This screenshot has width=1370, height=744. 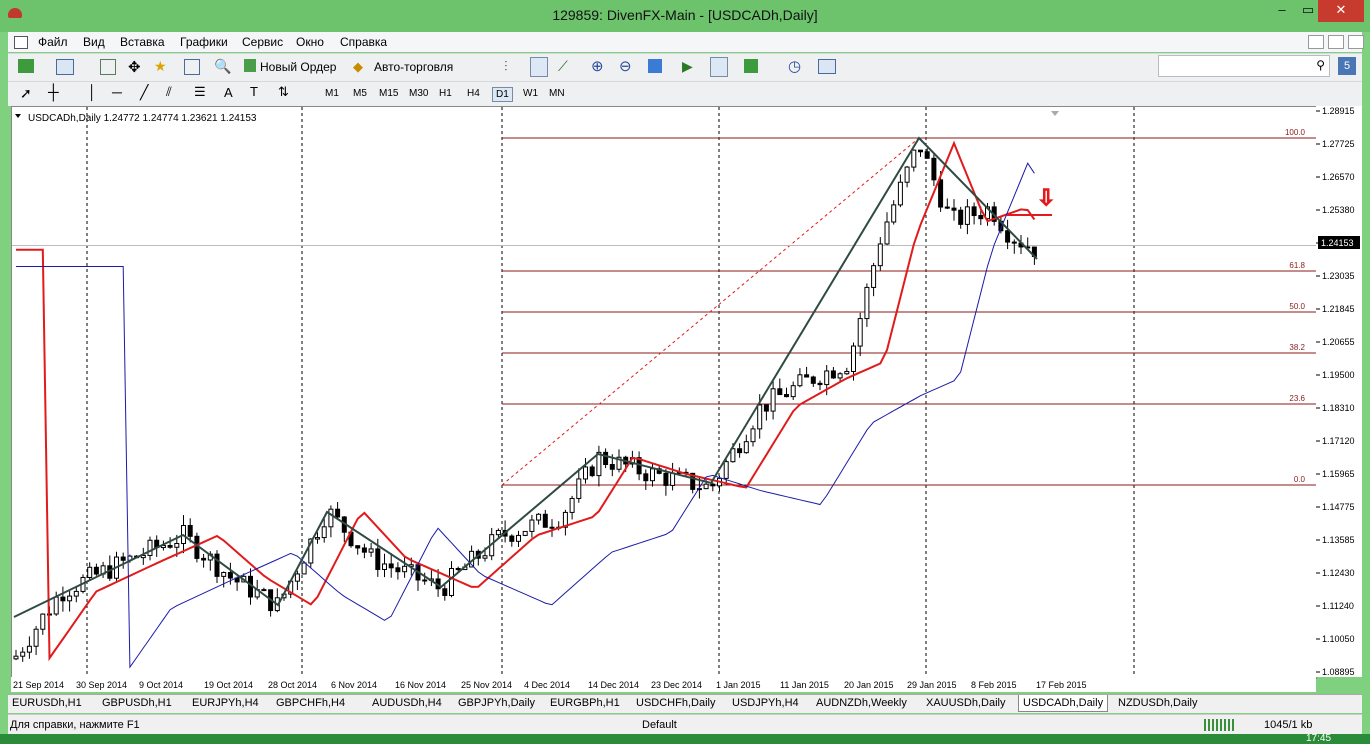 I want to click on date-axis-label: 8 Feb 2015, so click(x=994, y=685).